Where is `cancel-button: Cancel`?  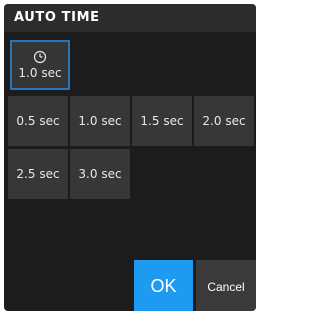
cancel-button: Cancel is located at coordinates (226, 285).